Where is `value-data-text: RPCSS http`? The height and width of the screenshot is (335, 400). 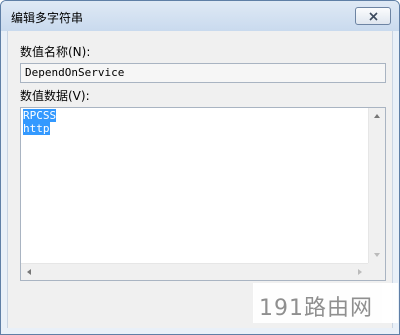 value-data-text: RPCSS http is located at coordinates (40, 122).